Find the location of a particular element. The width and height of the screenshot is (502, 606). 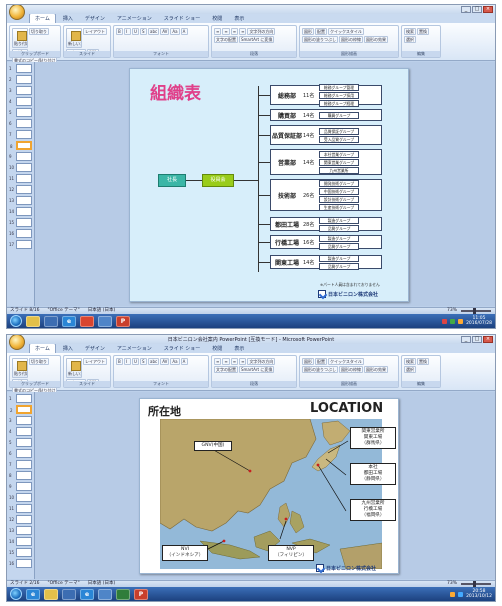

ribbon-button: 置換 is located at coordinates (423, 31).